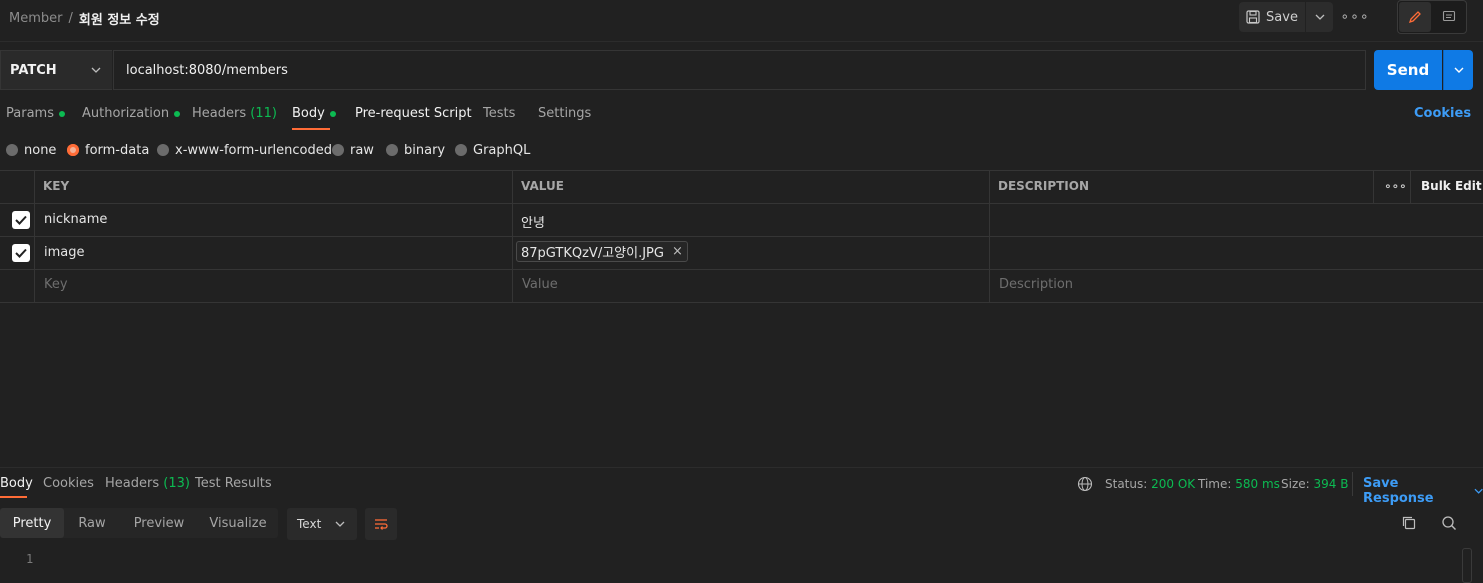 Image resolution: width=1483 pixels, height=583 pixels. Describe the element at coordinates (159, 523) in the screenshot. I see `format-preview: Preview` at that location.